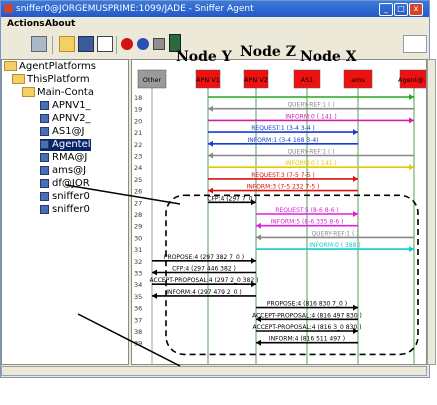 This screenshot has width=437, height=405. I want to click on row-number: 18, so click(138, 98).